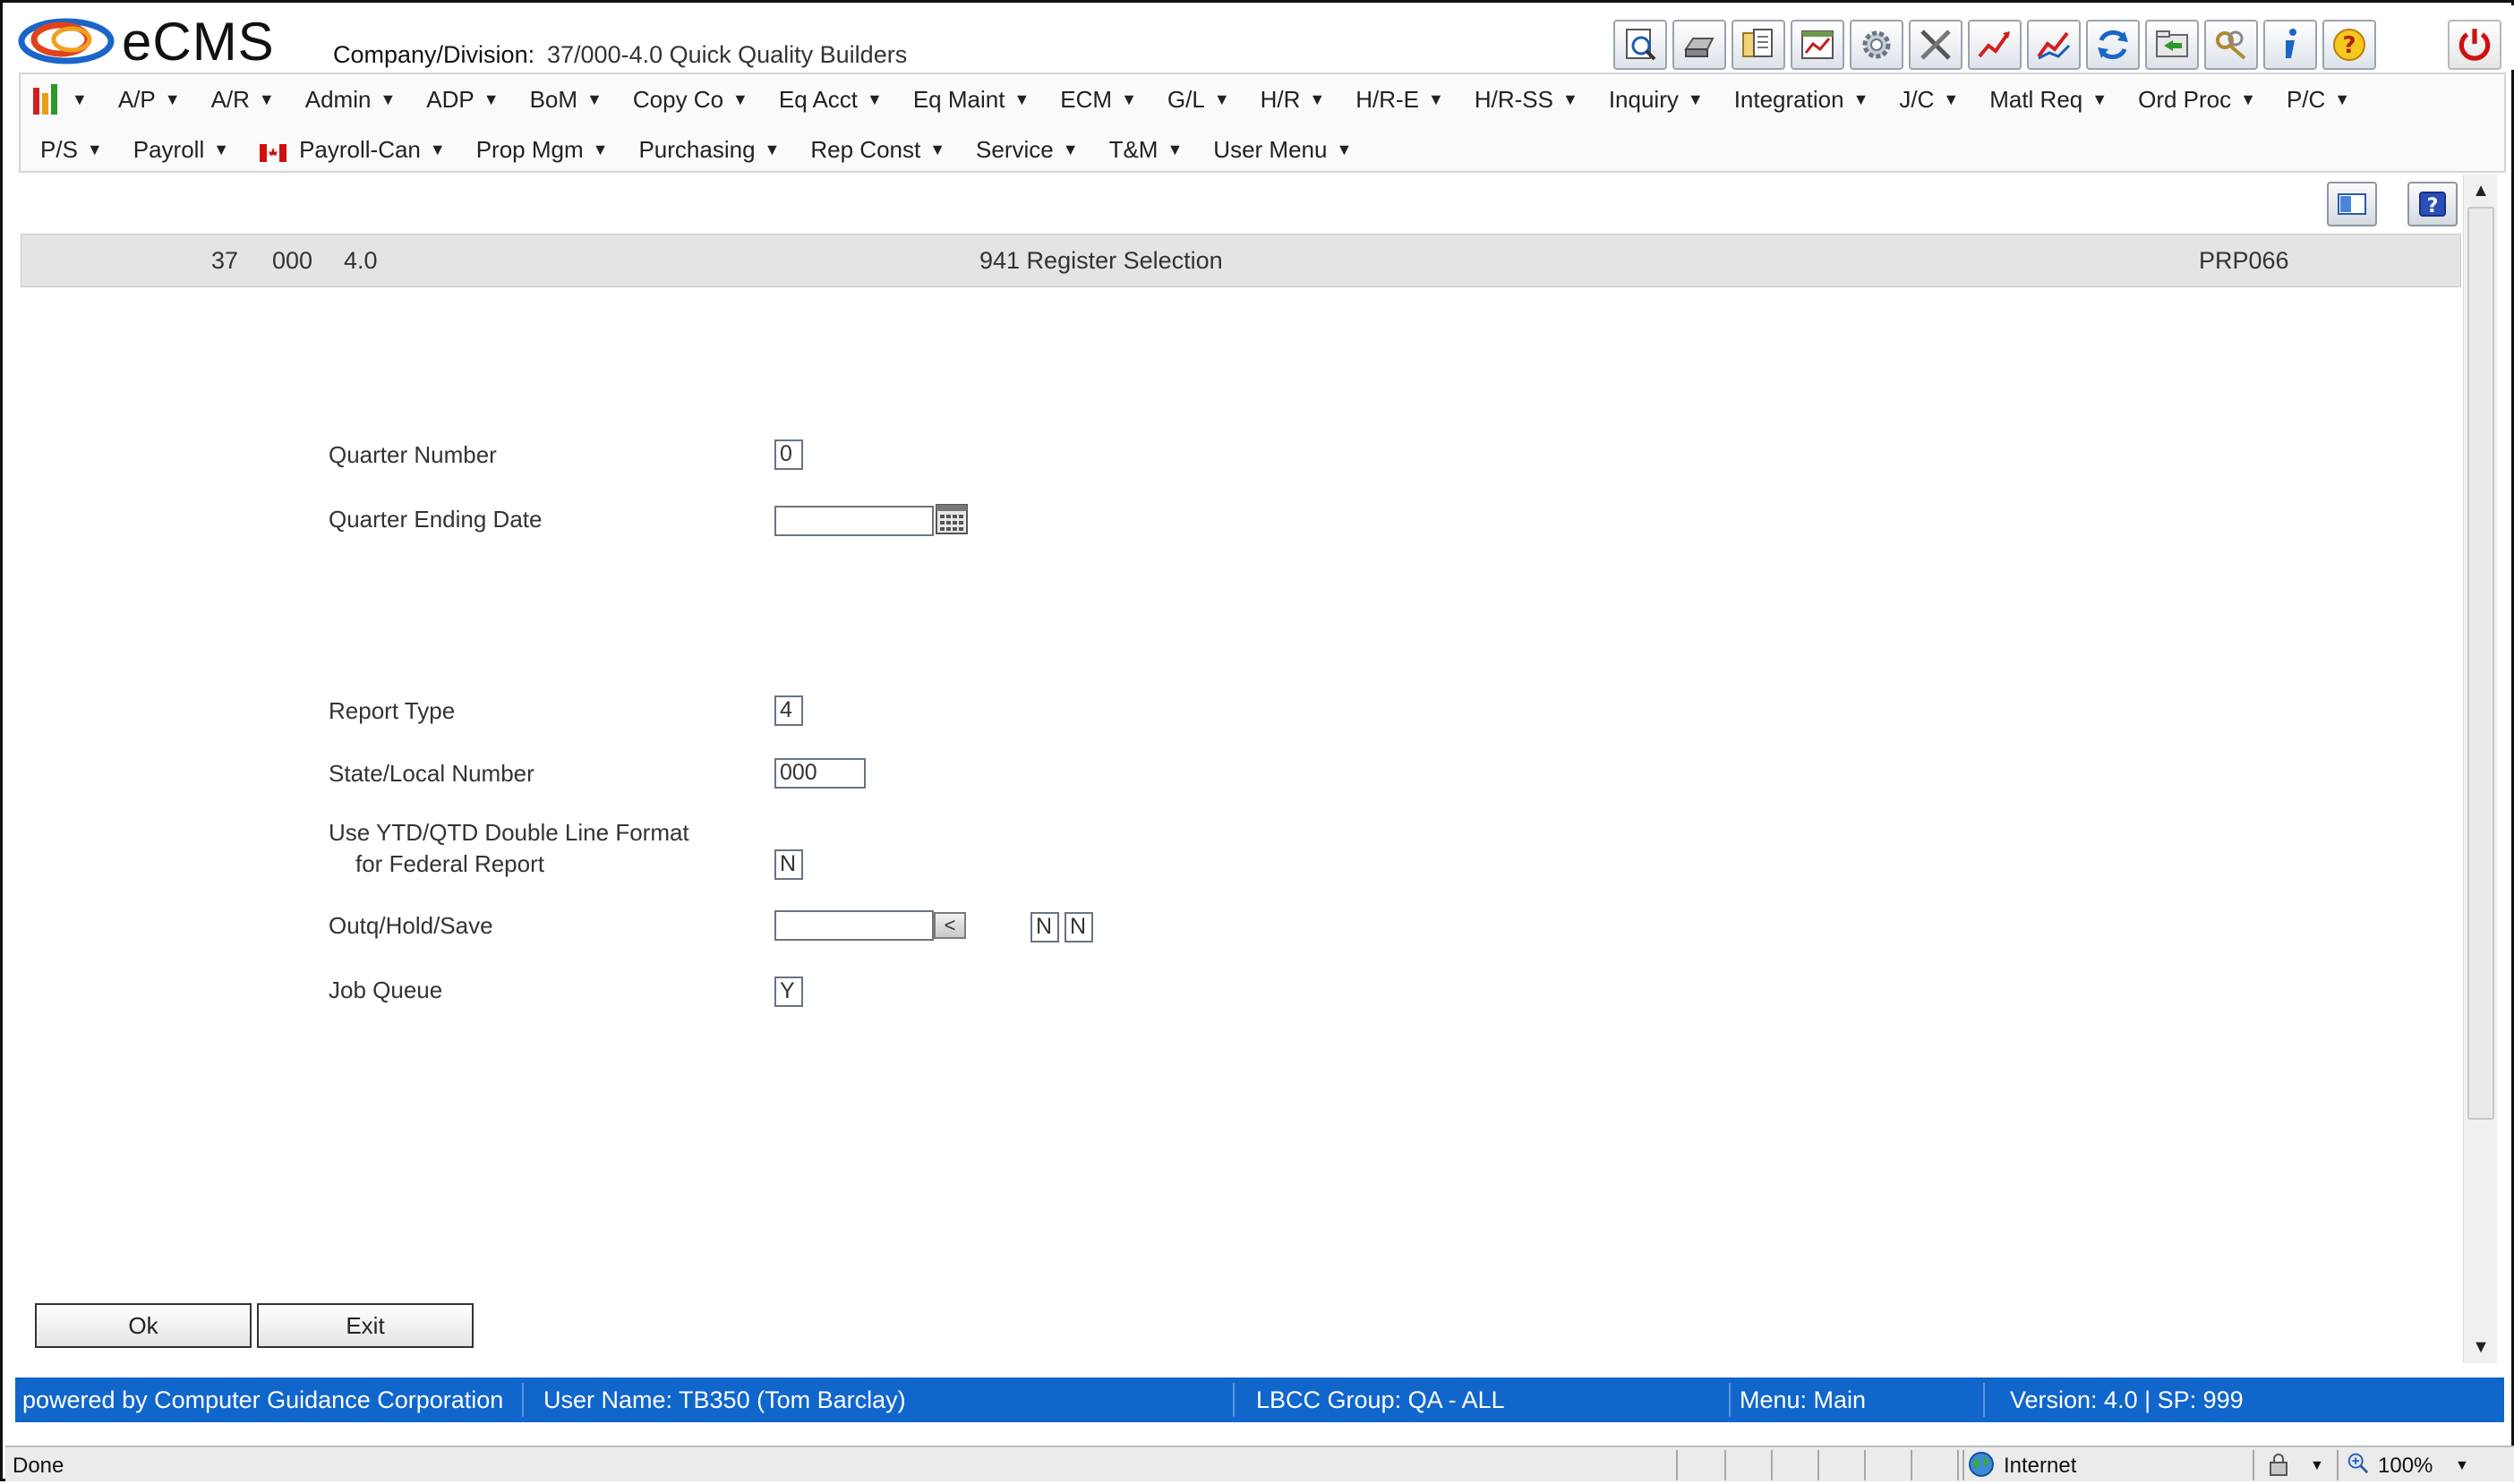 The width and height of the screenshot is (2514, 1484). I want to click on folder-transfer-icon, so click(2172, 45).